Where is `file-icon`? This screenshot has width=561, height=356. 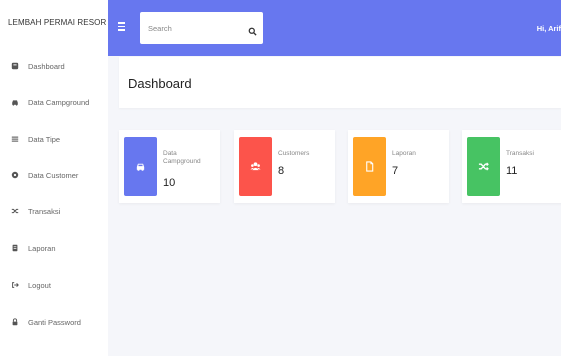 file-icon is located at coordinates (370, 166).